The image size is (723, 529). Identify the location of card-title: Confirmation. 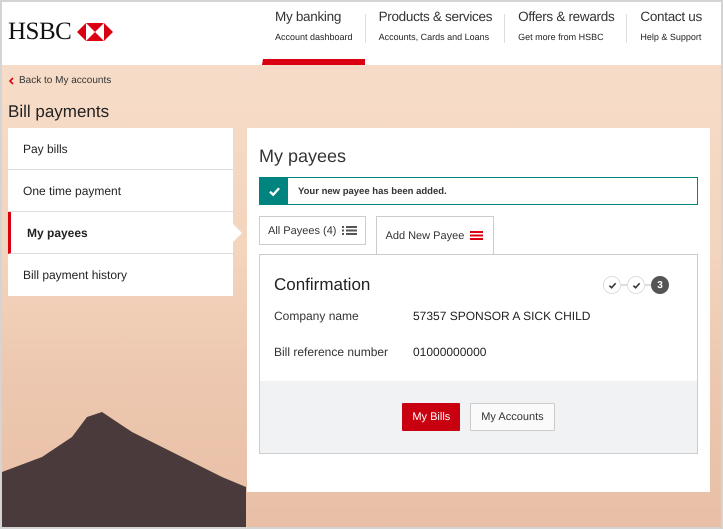
(322, 285).